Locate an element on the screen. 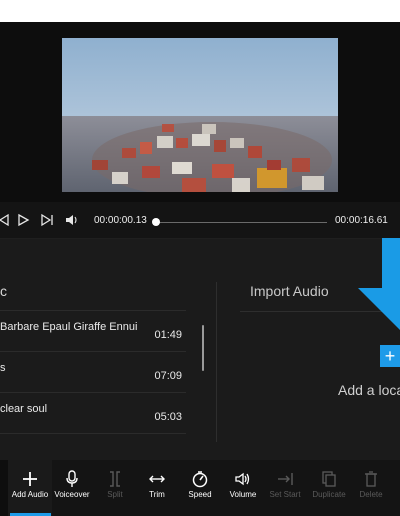 The image size is (400, 516). next-frame-icon is located at coordinates (47, 220).